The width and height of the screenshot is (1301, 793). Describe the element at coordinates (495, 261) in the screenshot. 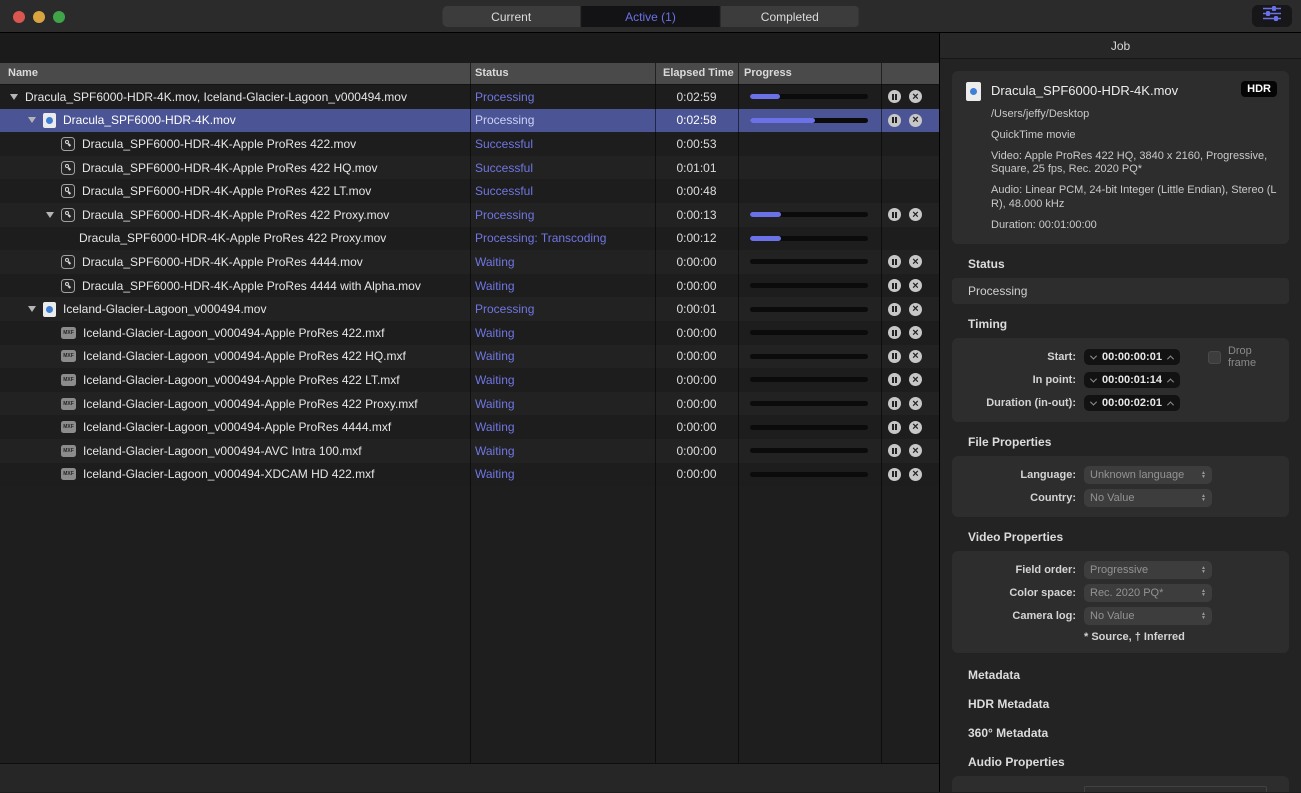

I see `status-text: Waiting` at that location.